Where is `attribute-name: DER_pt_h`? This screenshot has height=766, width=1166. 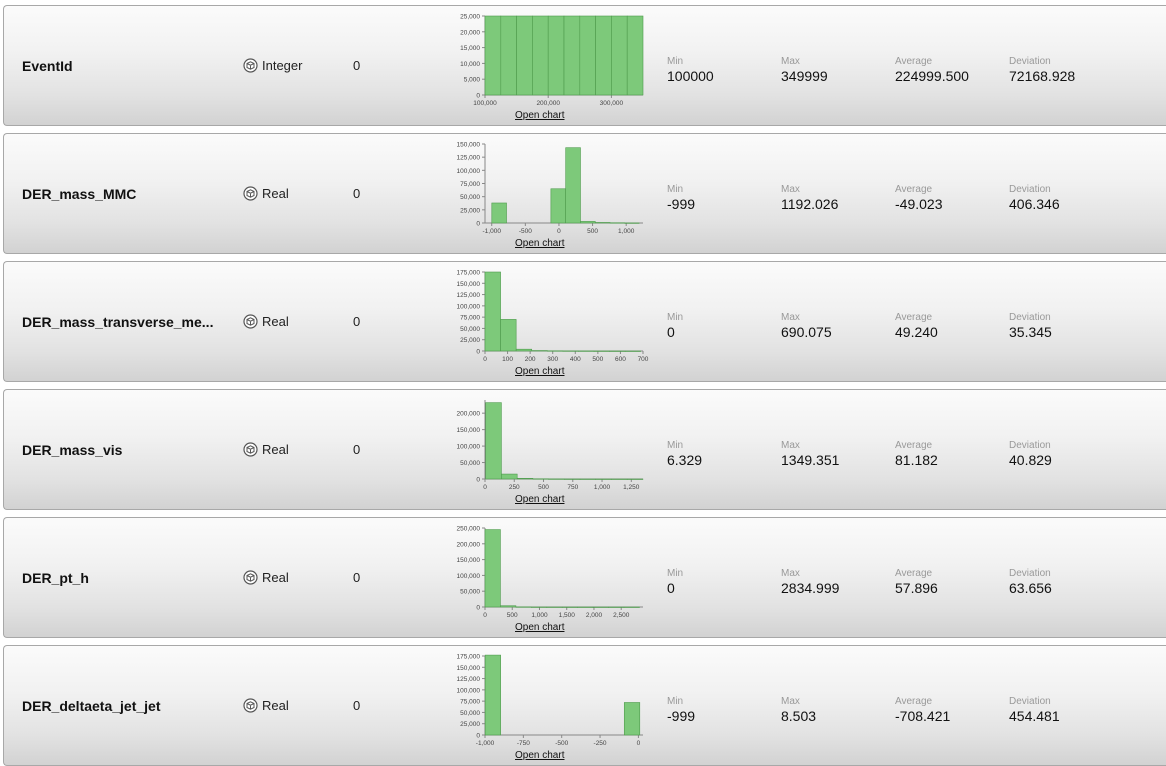
attribute-name: DER_pt_h is located at coordinates (55, 578).